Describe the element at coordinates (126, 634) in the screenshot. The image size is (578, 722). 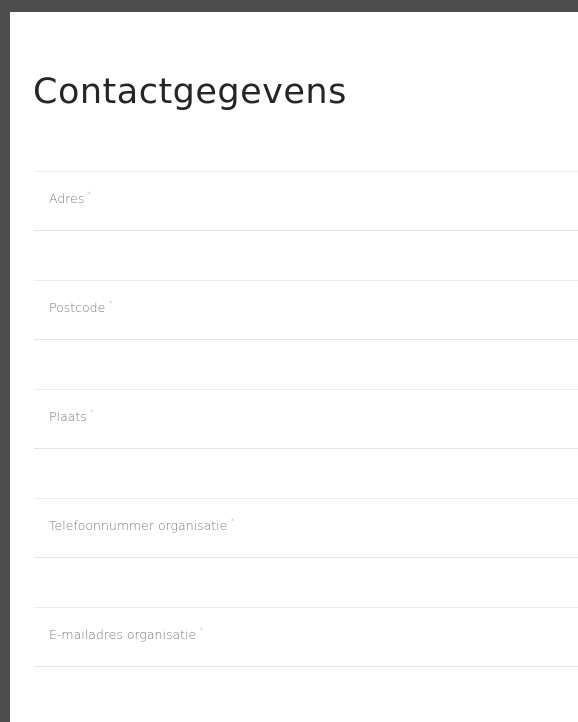
I see `email-label: E-mailadres organisatie *` at that location.